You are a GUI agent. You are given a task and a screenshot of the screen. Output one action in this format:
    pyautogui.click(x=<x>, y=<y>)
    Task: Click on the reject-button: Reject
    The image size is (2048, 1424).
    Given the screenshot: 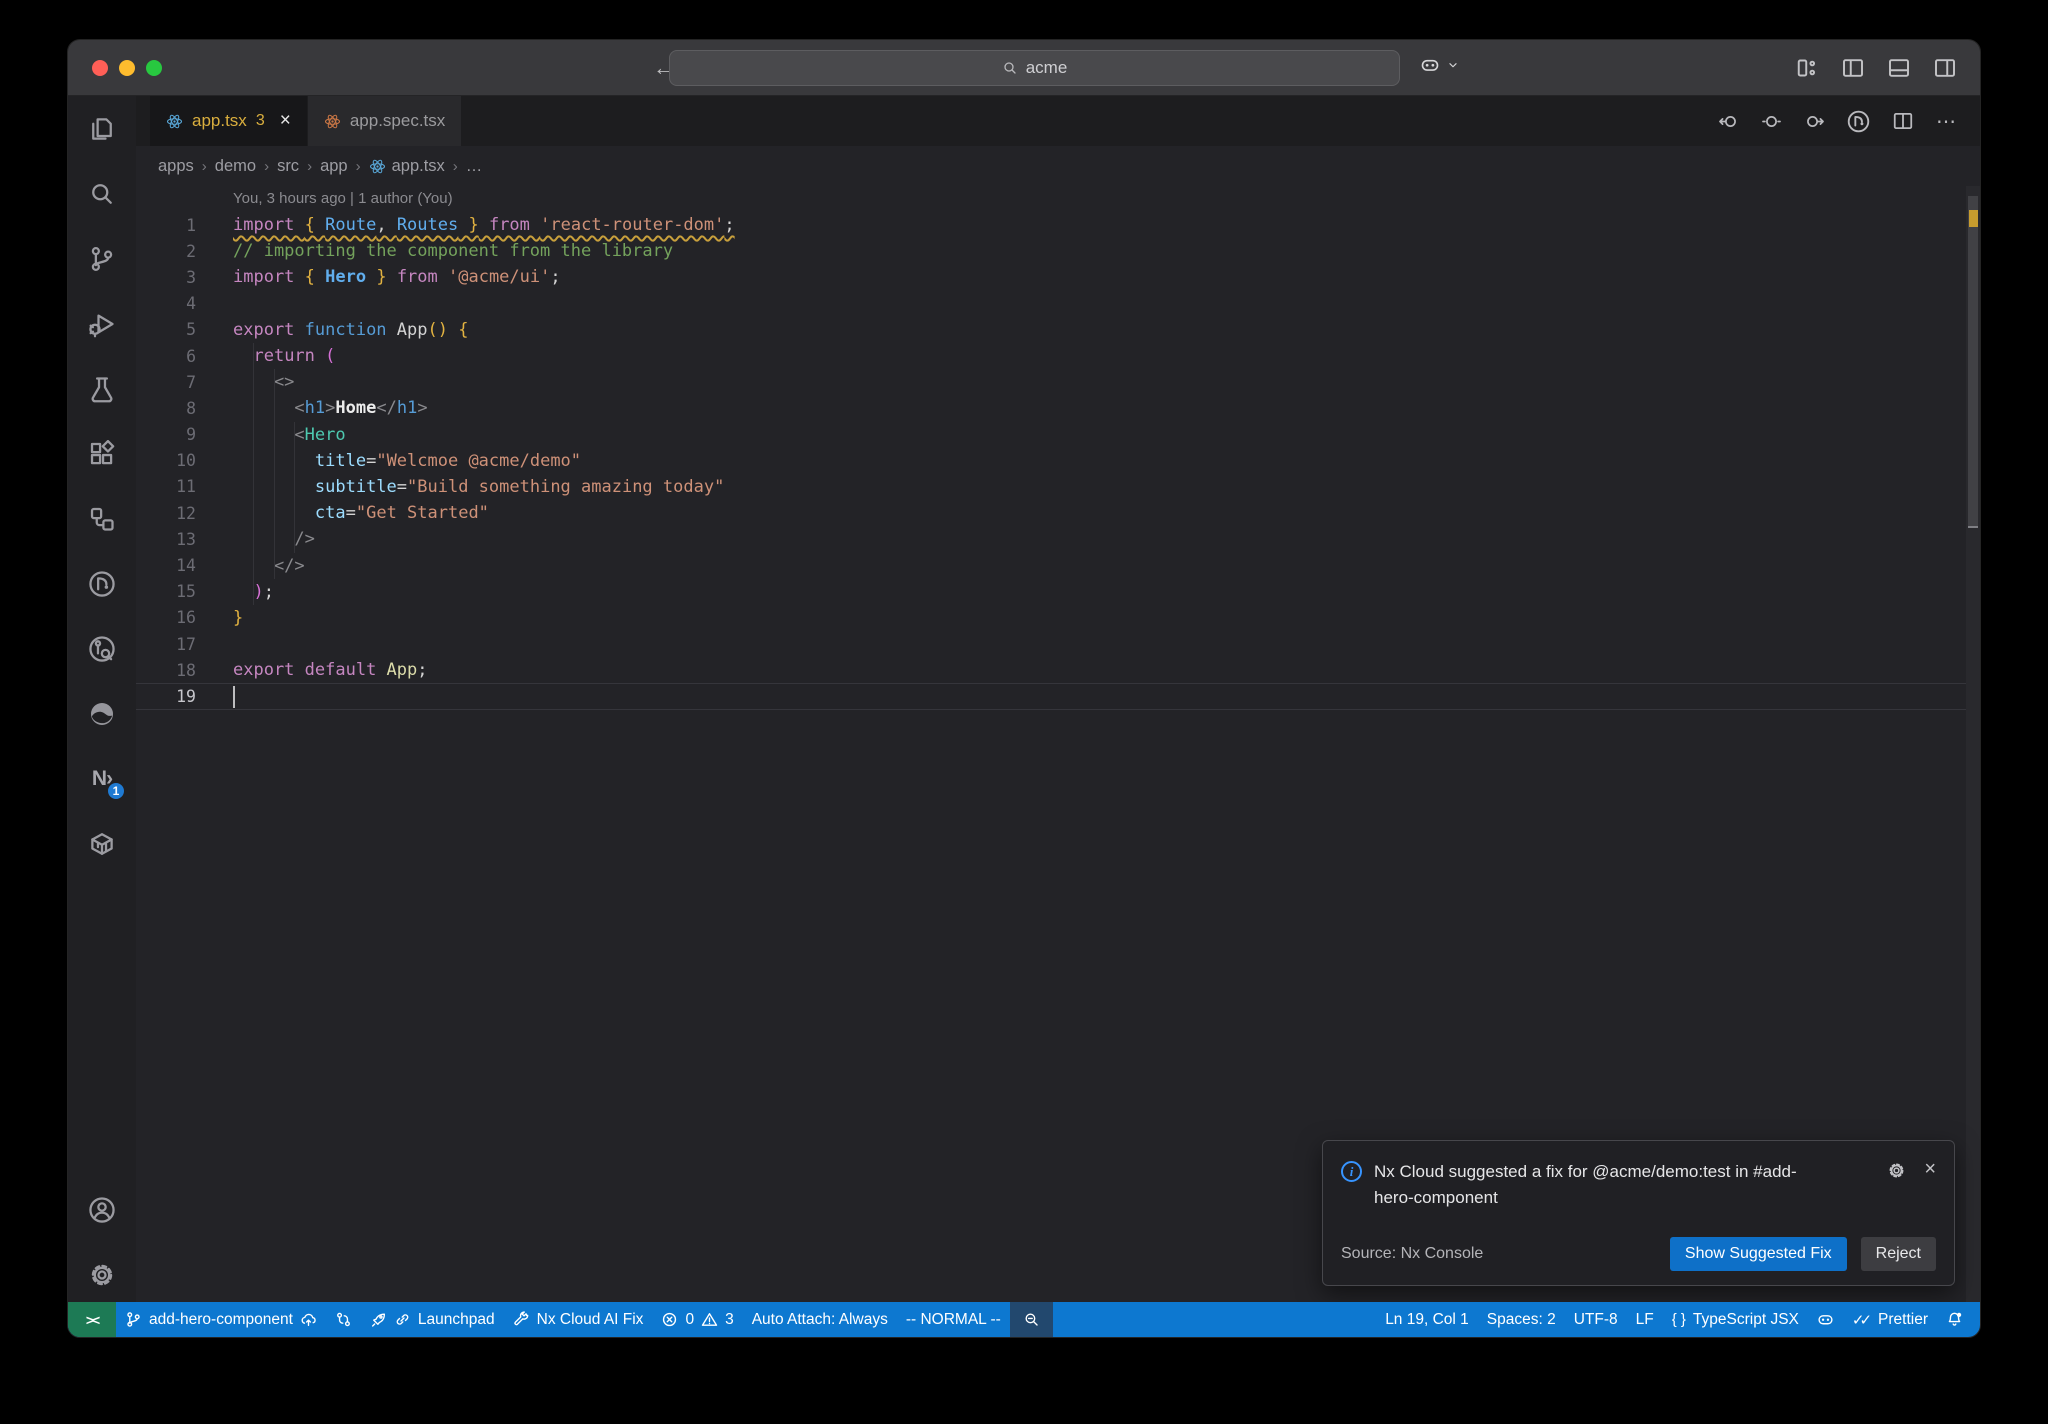 What is the action you would take?
    pyautogui.click(x=1898, y=1254)
    